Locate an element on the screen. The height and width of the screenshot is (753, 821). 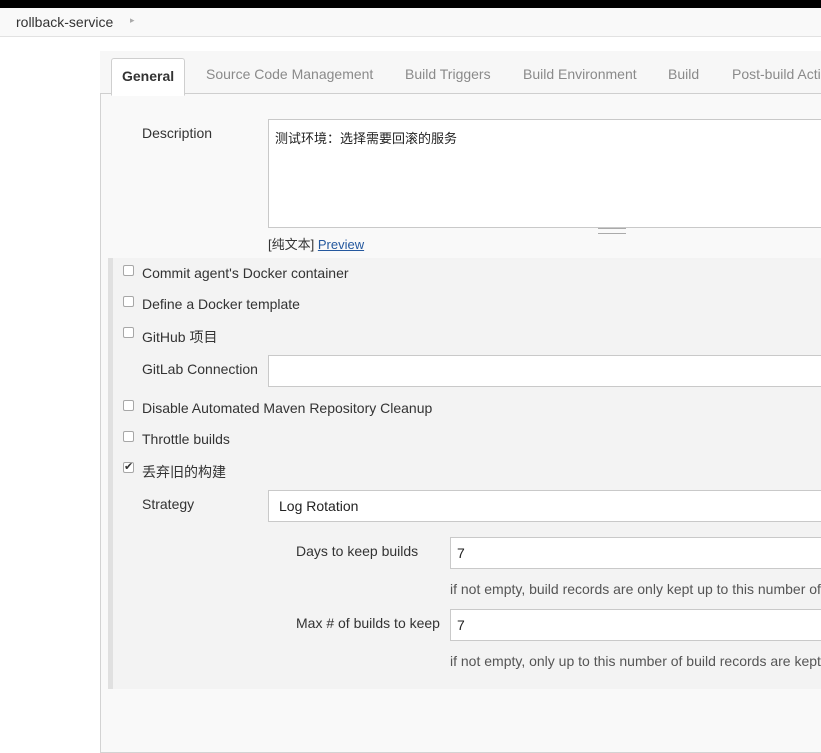
tab-build-triggers: Build Triggers is located at coordinates (448, 74).